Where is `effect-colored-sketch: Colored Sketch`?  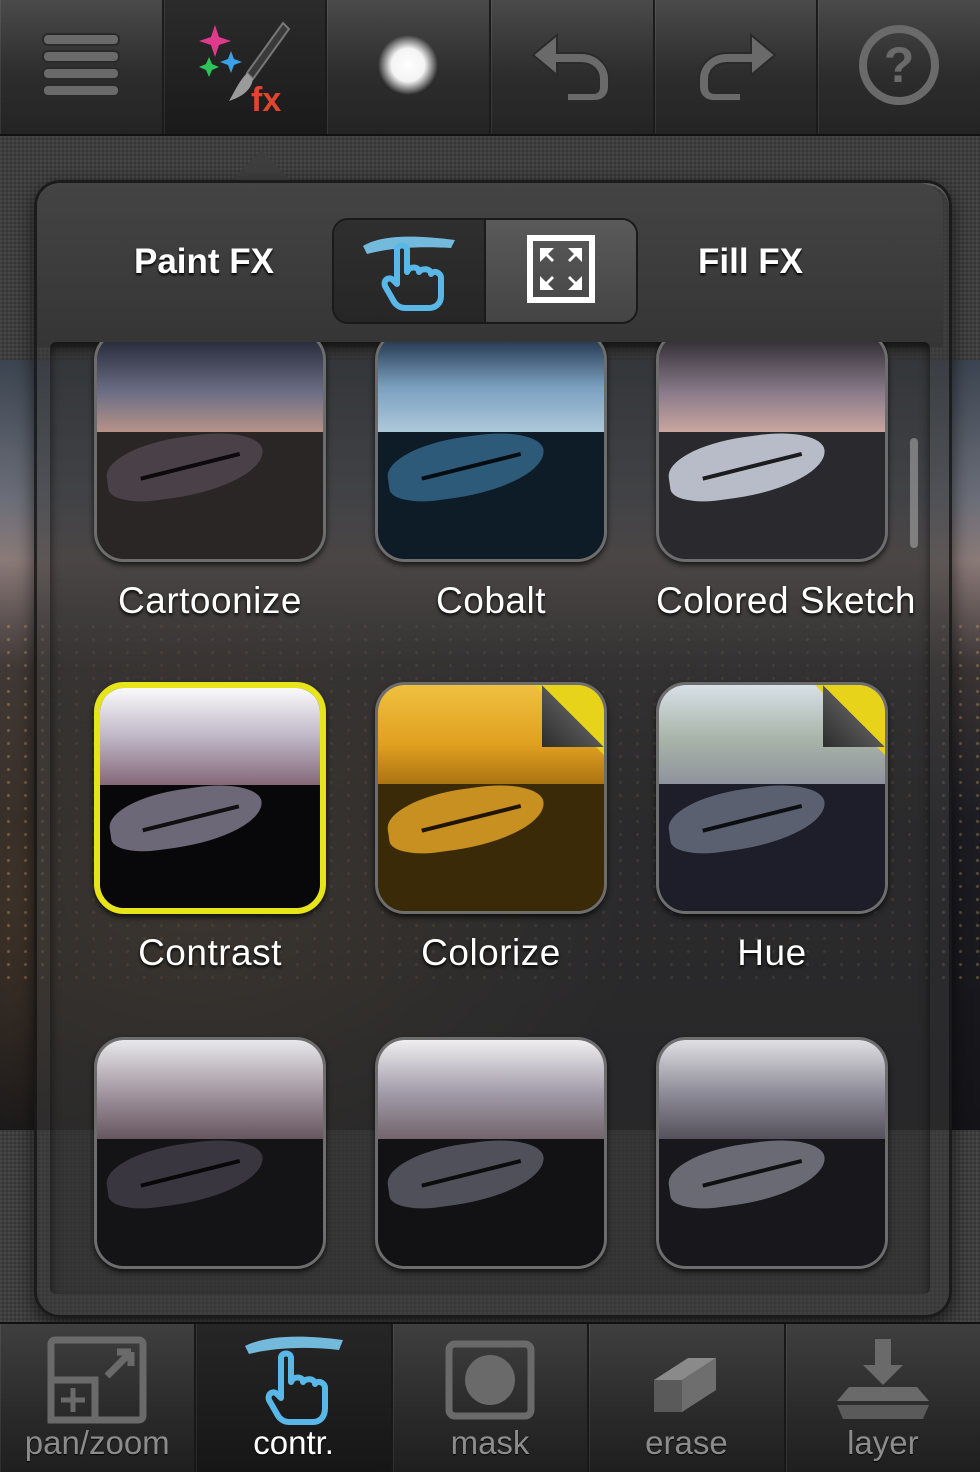
effect-colored-sketch: Colored Sketch is located at coordinates (786, 482).